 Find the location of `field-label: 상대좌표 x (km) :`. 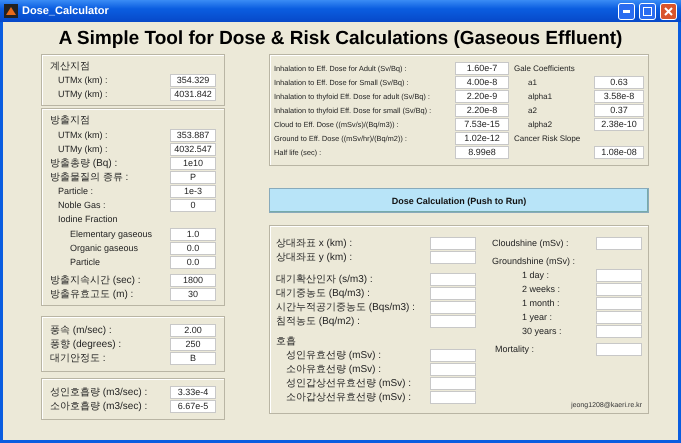

field-label: 상대좌표 x (km) : is located at coordinates (314, 243).